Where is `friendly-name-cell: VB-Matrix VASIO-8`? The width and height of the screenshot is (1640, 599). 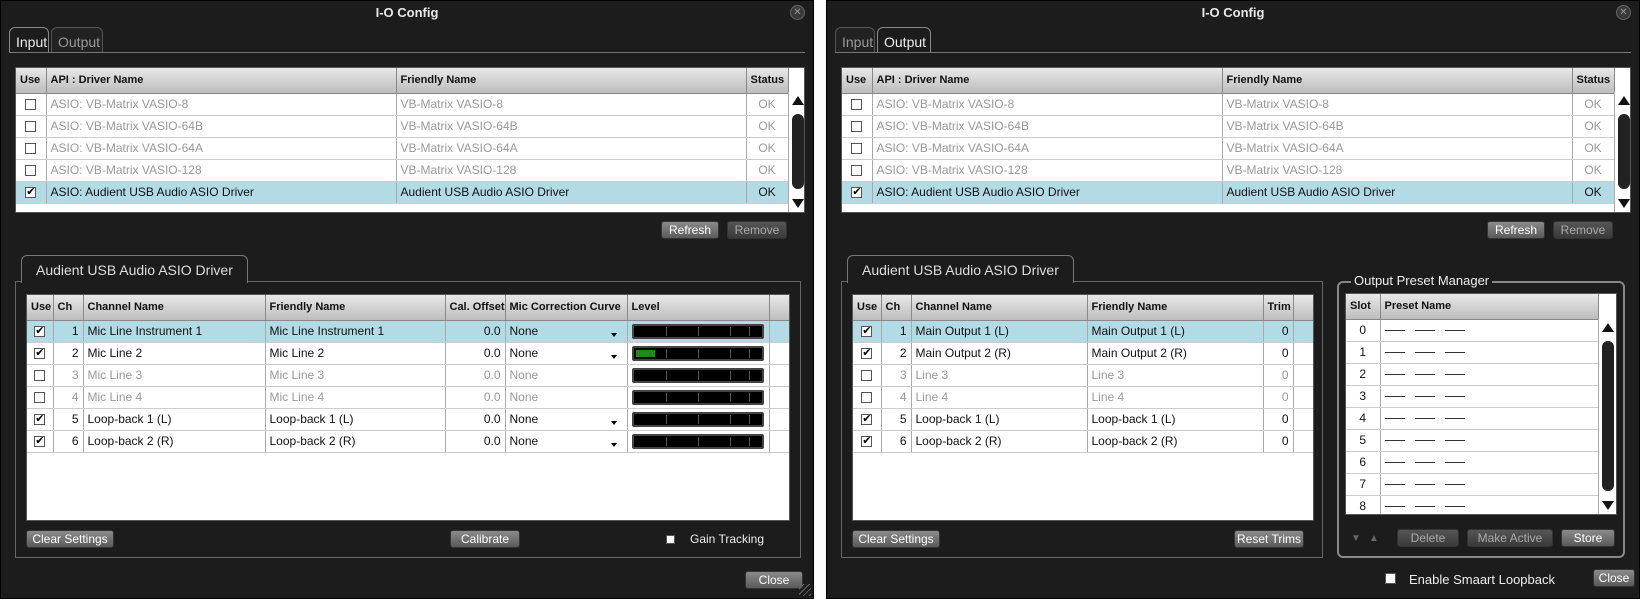
friendly-name-cell: VB-Matrix VASIO-8 is located at coordinates (1397, 104).